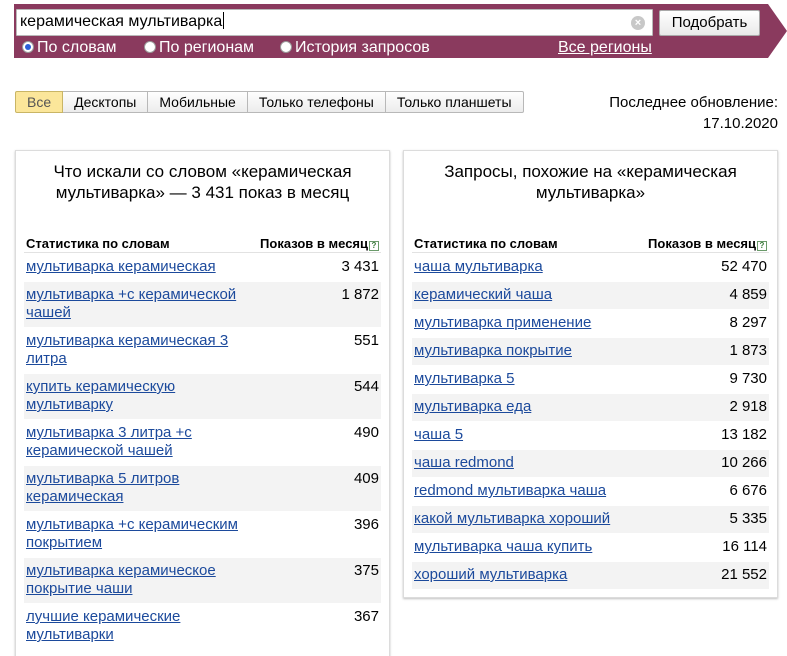  What do you see at coordinates (360, 294) in the screenshot?
I see `shows-count: 1 872` at bounding box center [360, 294].